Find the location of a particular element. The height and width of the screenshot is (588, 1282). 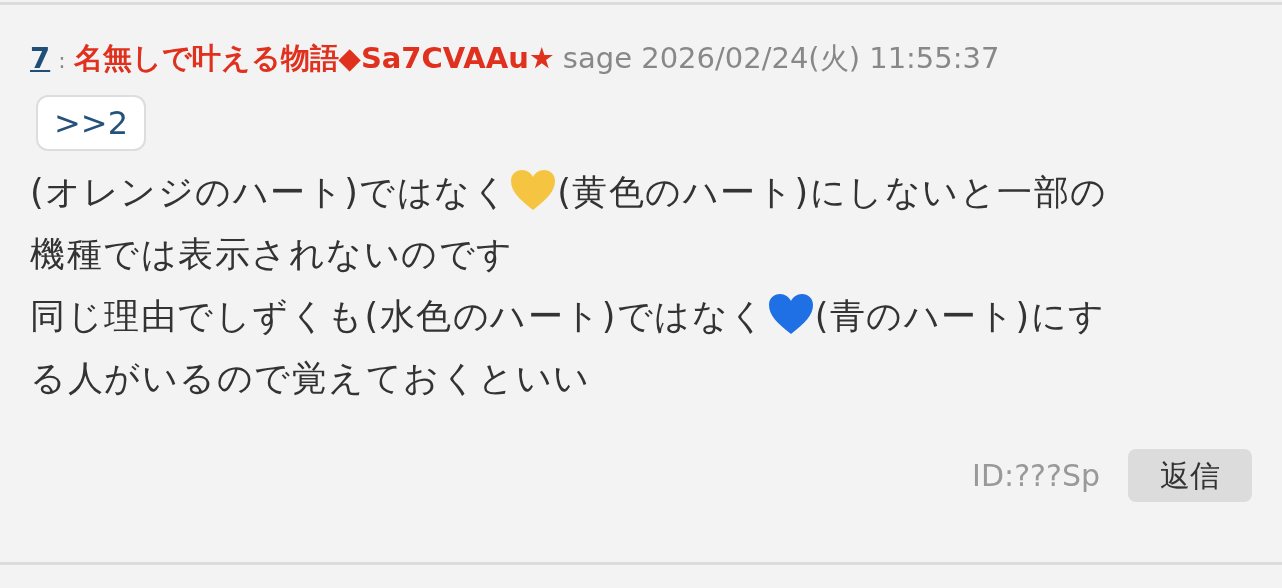

anchor-link: >>2 is located at coordinates (91, 123).